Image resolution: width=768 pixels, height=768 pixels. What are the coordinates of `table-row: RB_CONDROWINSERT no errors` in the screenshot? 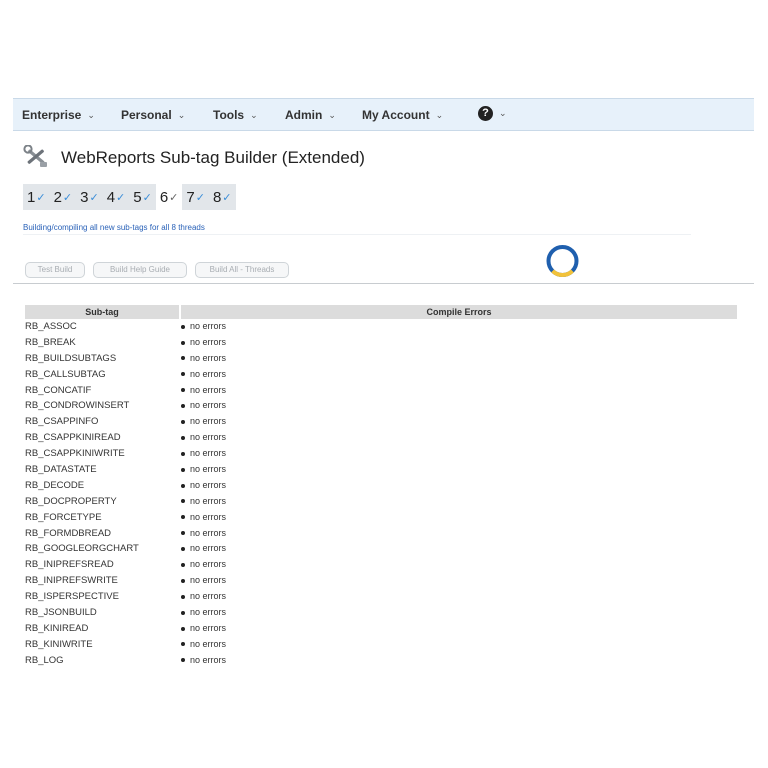 It's located at (381, 406).